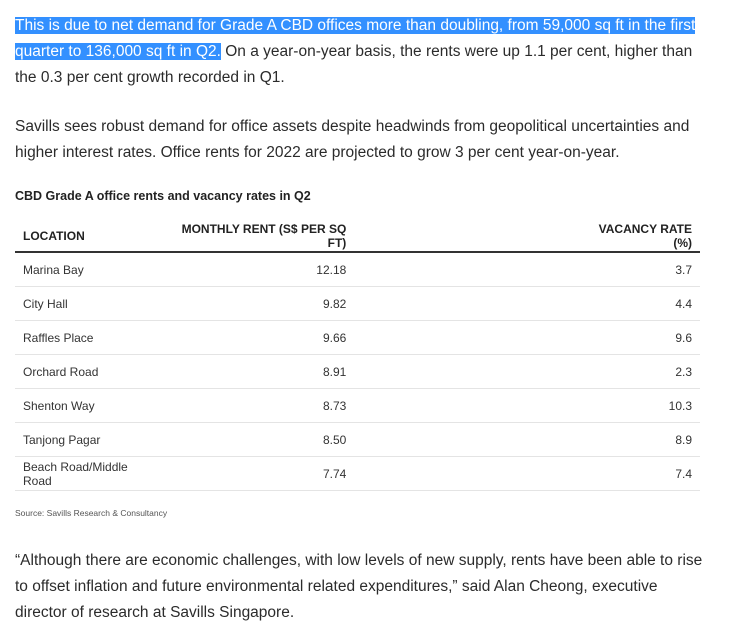 The height and width of the screenshot is (636, 730). Describe the element at coordinates (89, 269) in the screenshot. I see `cell-location: Marina Bay` at that location.